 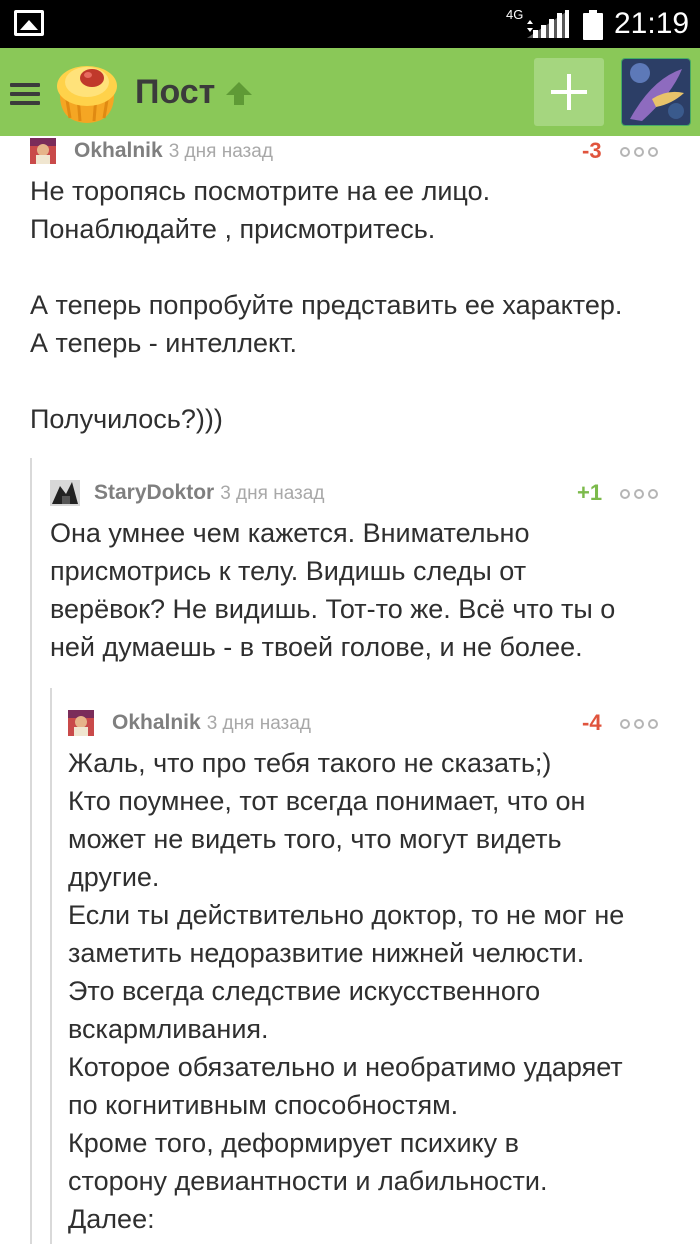 I want to click on add-post-button, so click(x=569, y=92).